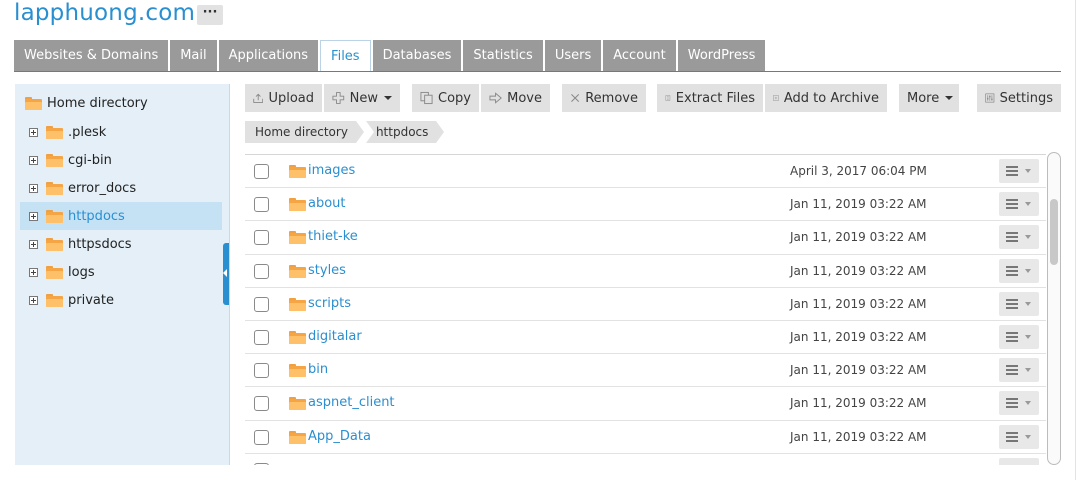 The height and width of the screenshot is (480, 1084). Describe the element at coordinates (645, 205) in the screenshot. I see `table-row: about Jan 11, 2019 03:22 AM` at that location.